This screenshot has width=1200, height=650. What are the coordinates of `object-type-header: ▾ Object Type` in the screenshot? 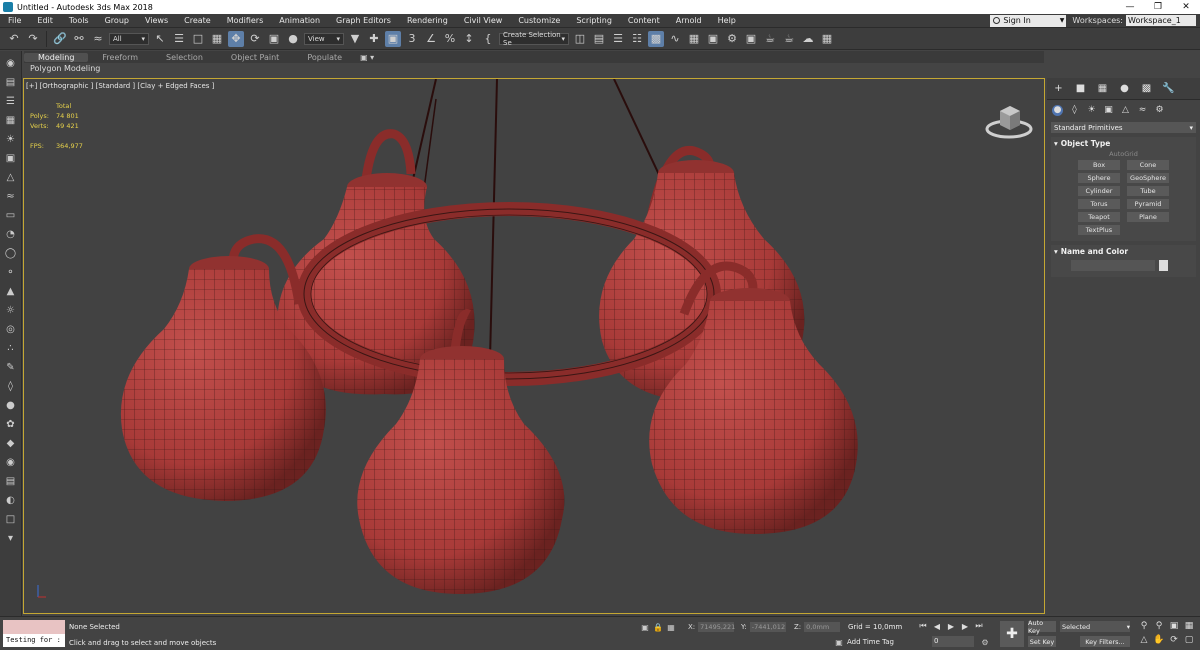 It's located at (1123, 143).